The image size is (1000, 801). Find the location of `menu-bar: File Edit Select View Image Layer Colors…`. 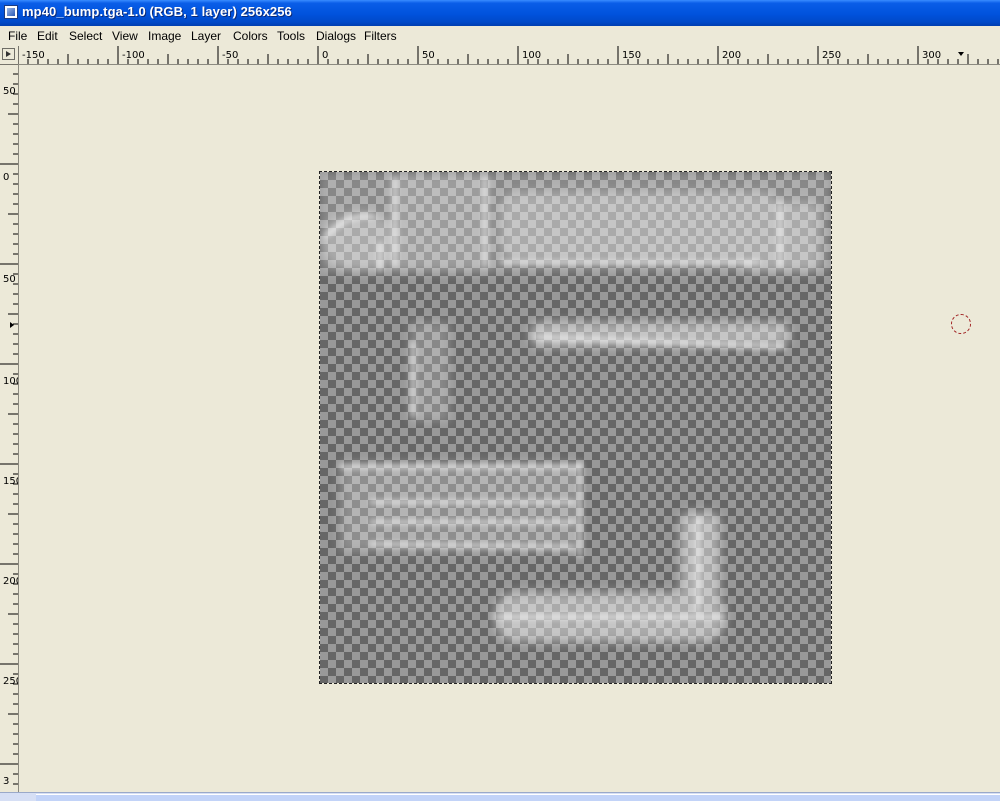

menu-bar: File Edit Select View Image Layer Colors… is located at coordinates (500, 36).